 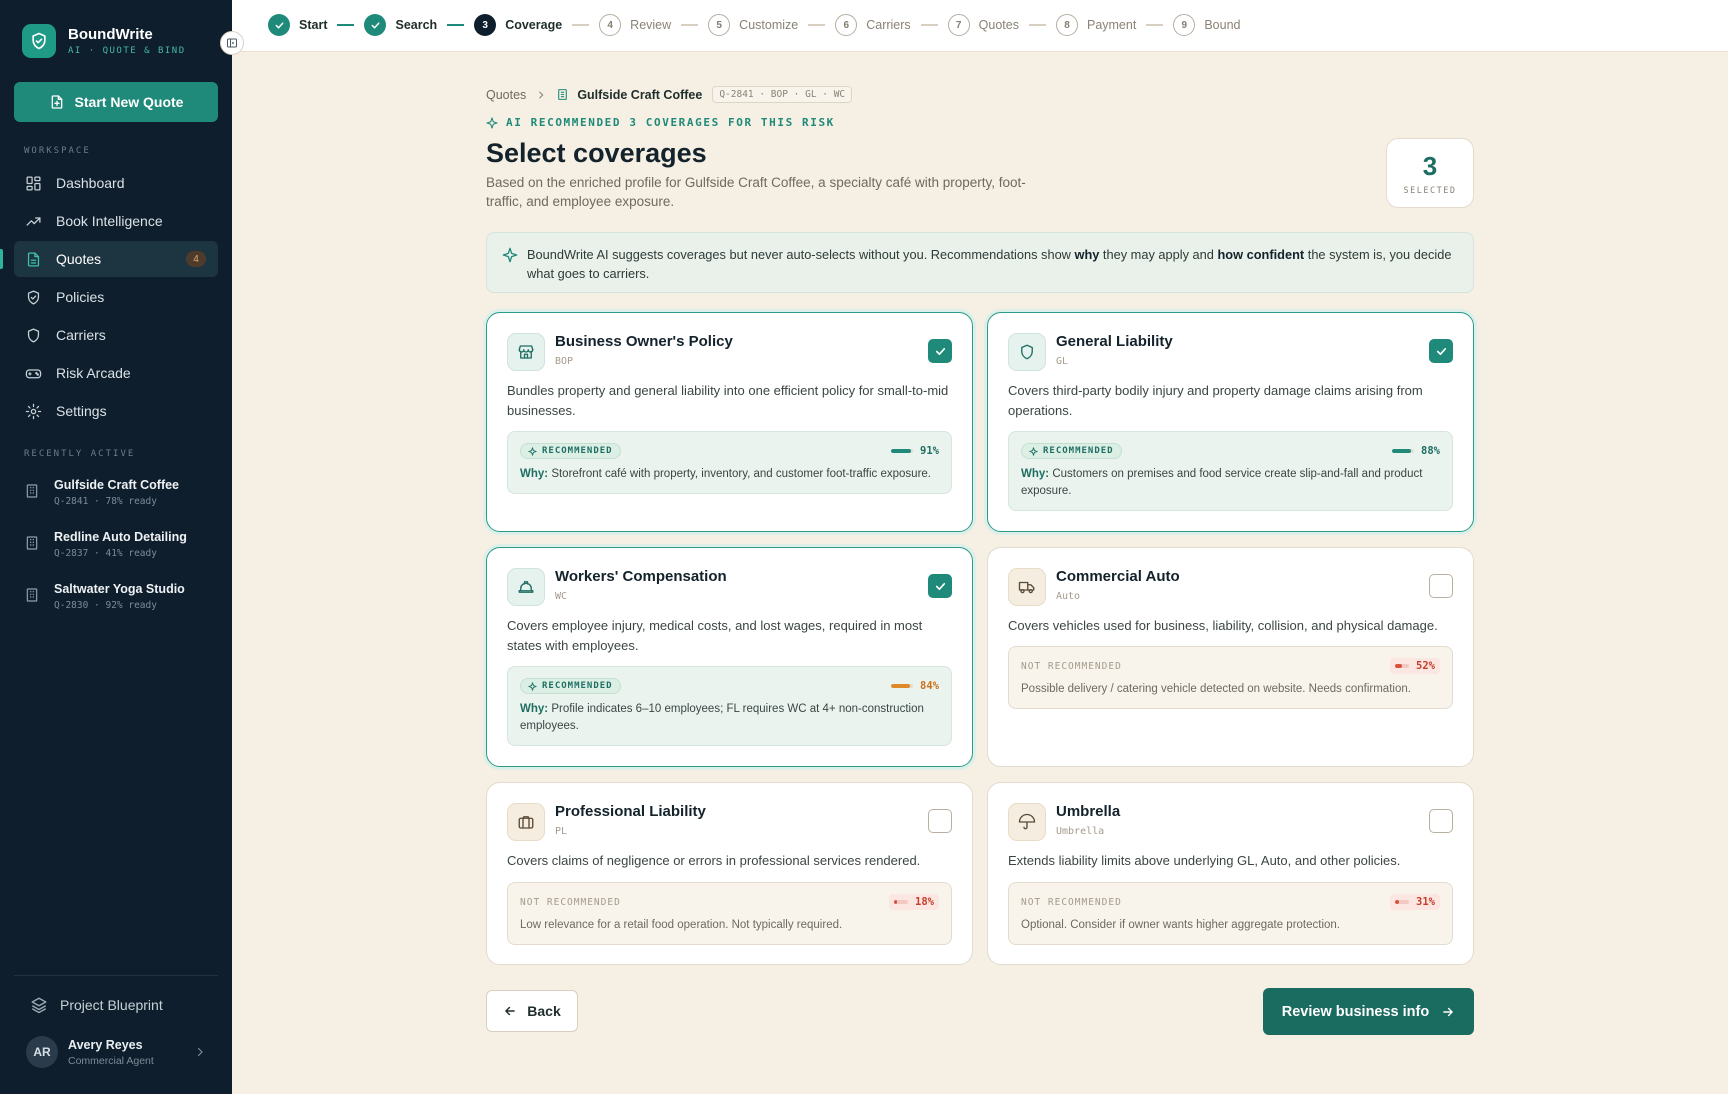 What do you see at coordinates (998, 25) in the screenshot?
I see `step-label: Quotes` at bounding box center [998, 25].